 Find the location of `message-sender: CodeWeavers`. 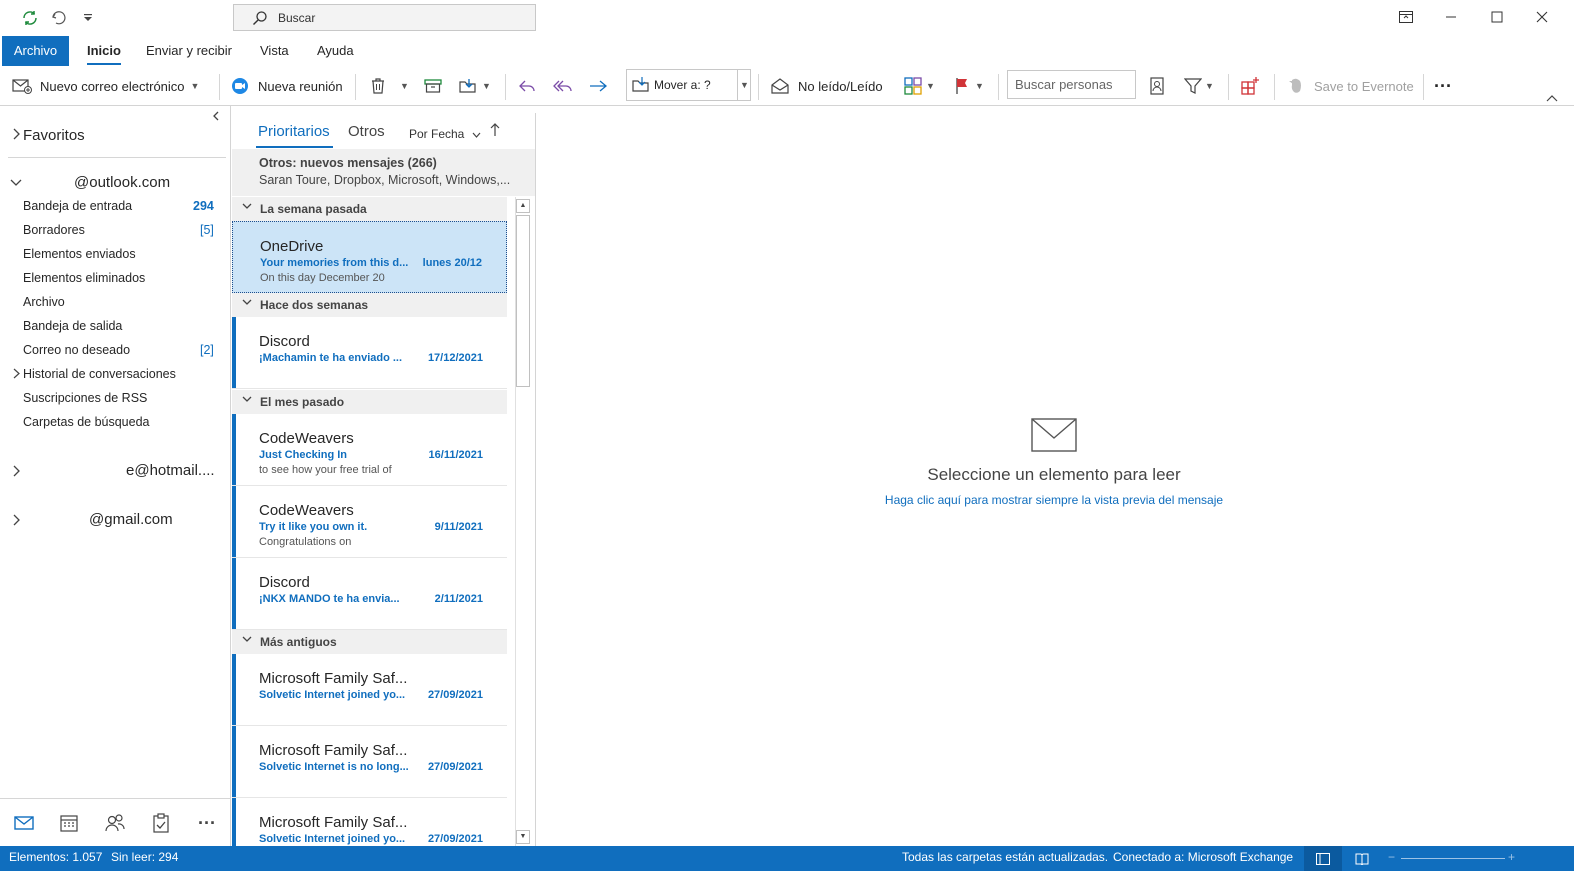

message-sender: CodeWeavers is located at coordinates (306, 510).